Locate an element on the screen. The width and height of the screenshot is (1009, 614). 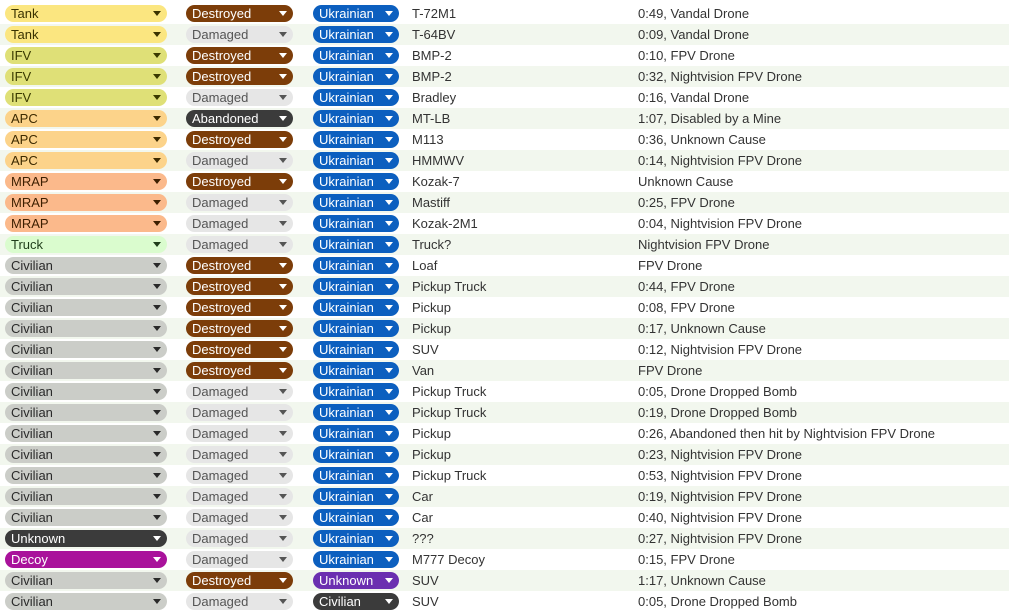
status-dropdown: Abandoned is located at coordinates (239, 118).